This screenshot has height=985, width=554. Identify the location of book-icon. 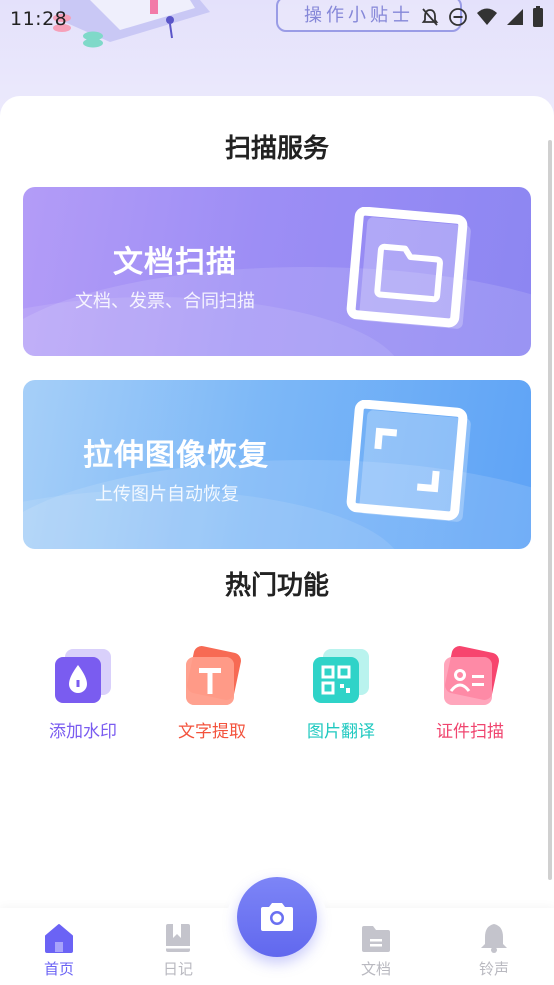
(178, 938).